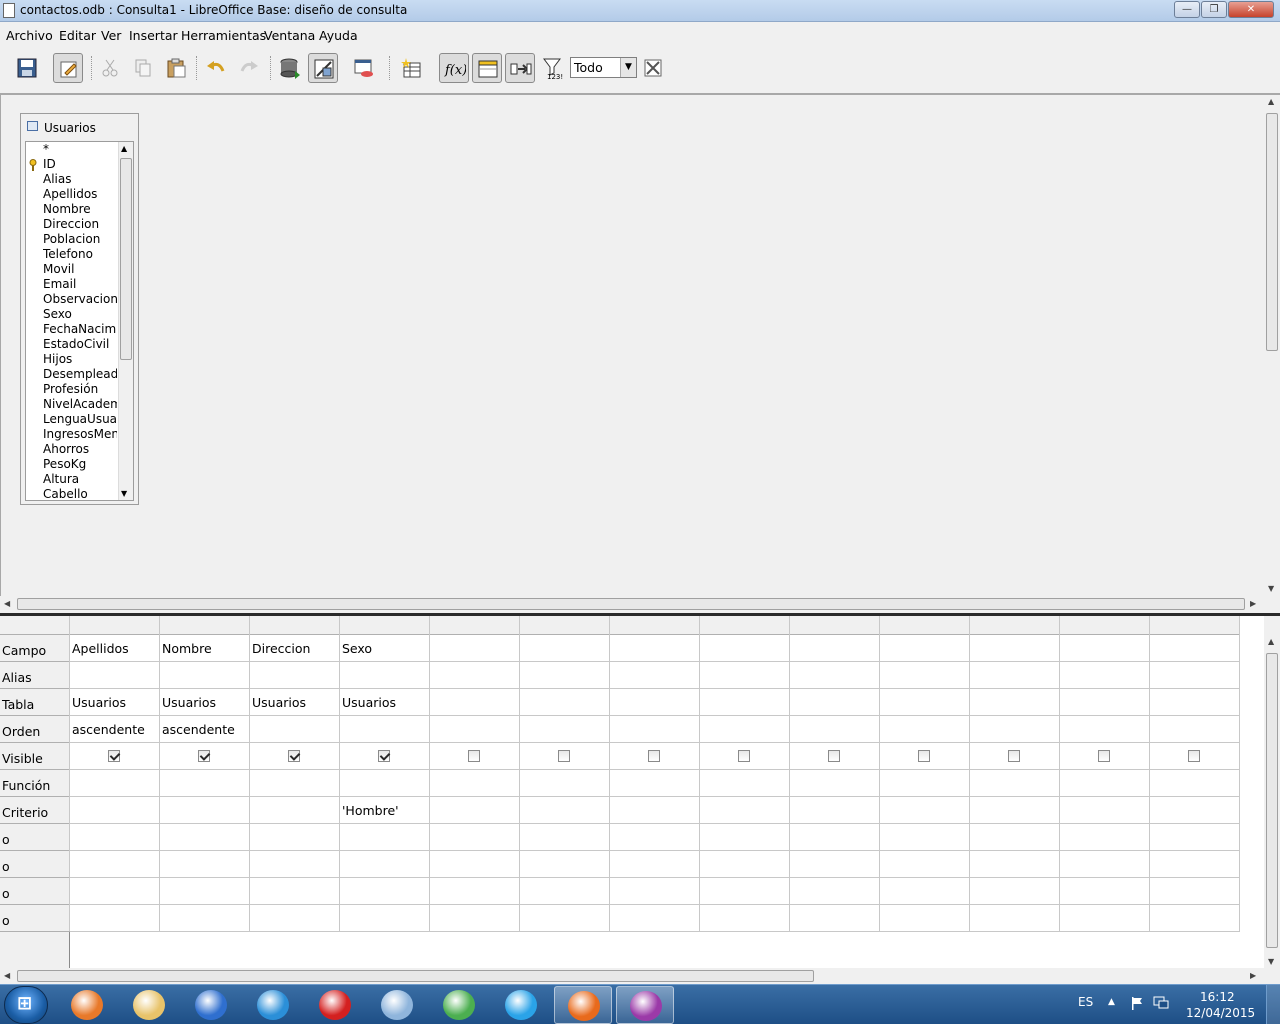  Describe the element at coordinates (111, 35) in the screenshot. I see `menu-ver: Ver` at that location.